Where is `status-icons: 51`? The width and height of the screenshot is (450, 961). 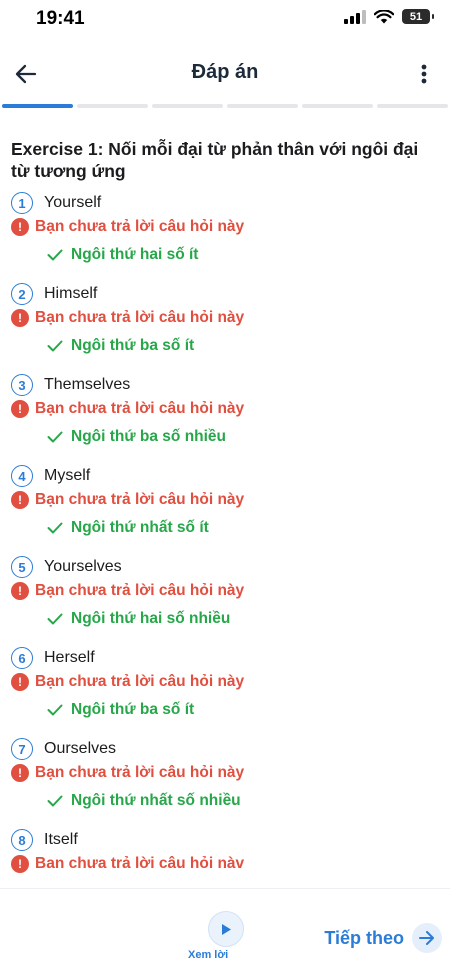
status-icons: 51 is located at coordinates (389, 16).